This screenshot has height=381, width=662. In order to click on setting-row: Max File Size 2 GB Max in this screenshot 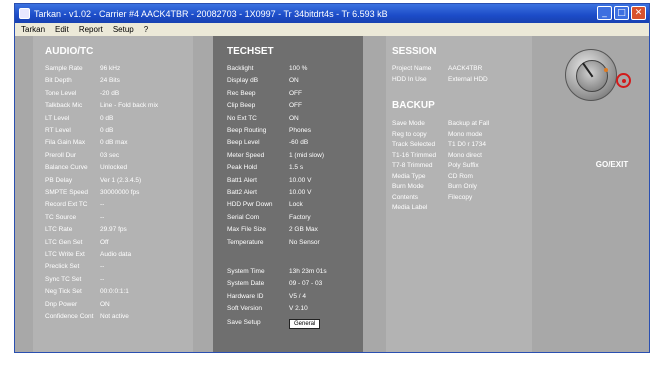, I will do `click(272, 229)`.